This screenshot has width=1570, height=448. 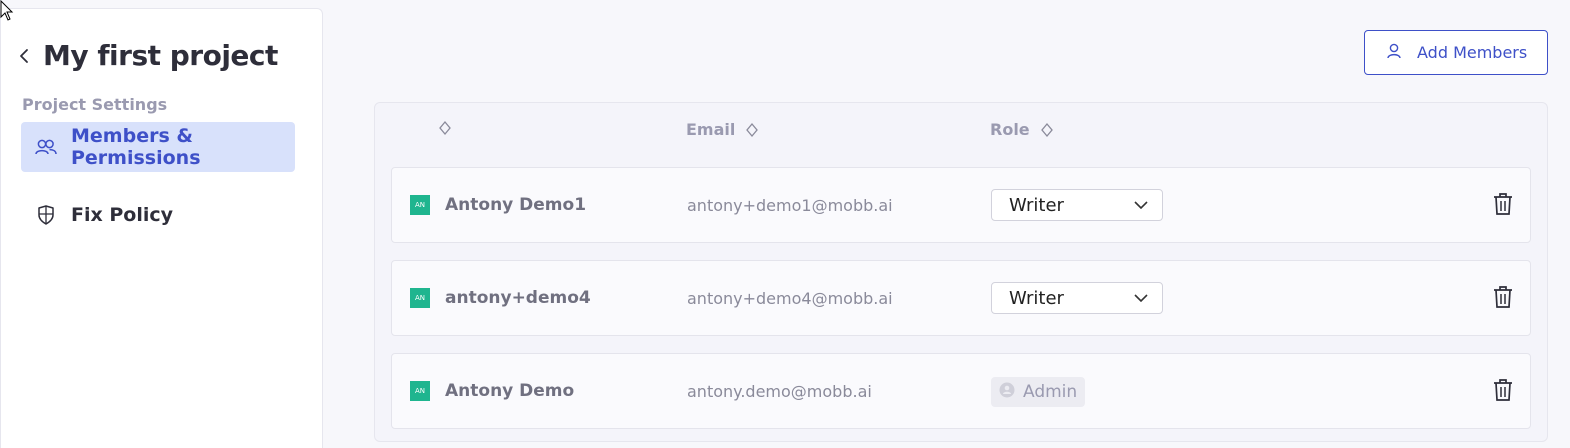 What do you see at coordinates (790, 298) in the screenshot?
I see `member-email: antony+demo4@mobb.ai` at bounding box center [790, 298].